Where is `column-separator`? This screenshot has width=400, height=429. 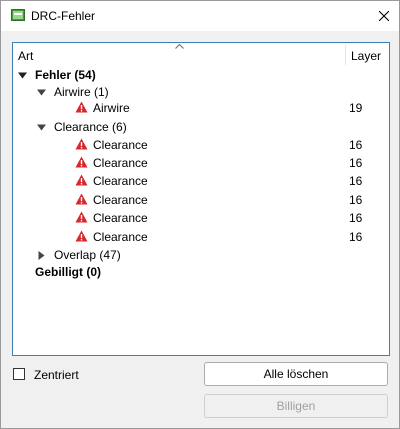 column-separator is located at coordinates (345, 55).